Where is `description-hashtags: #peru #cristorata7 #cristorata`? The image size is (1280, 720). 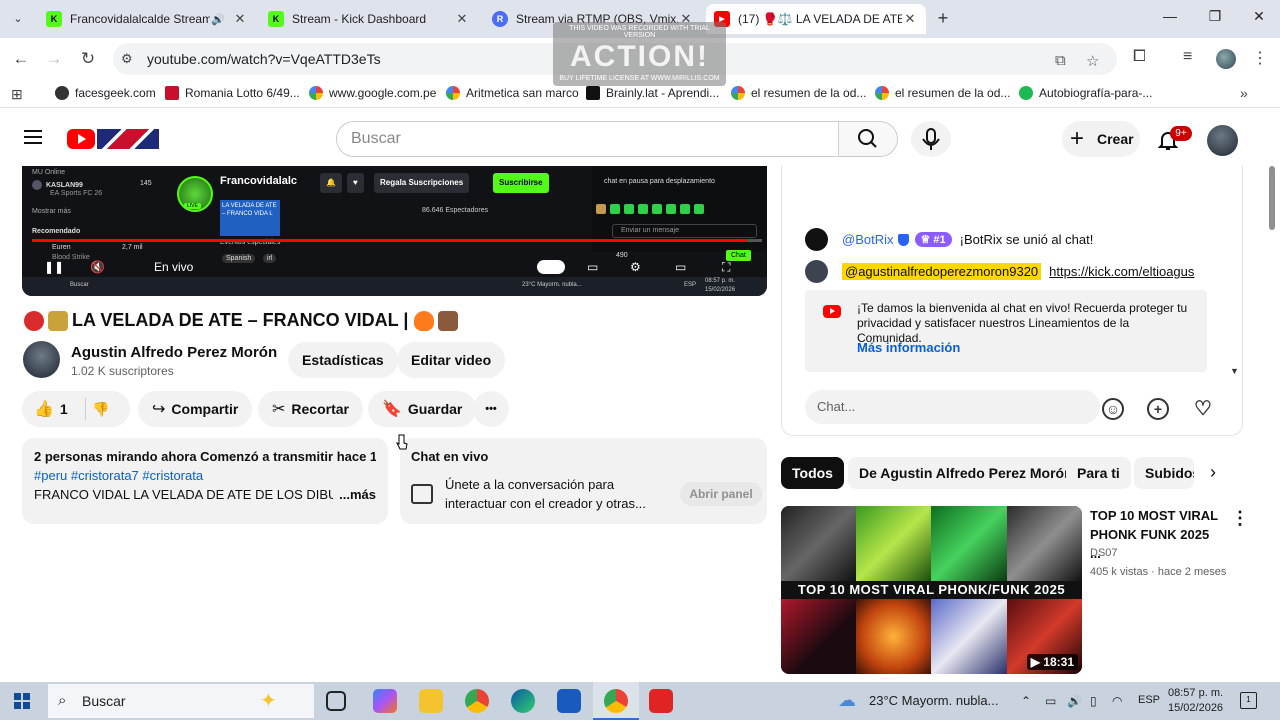 description-hashtags: #peru #cristorata7 #cristorata is located at coordinates (205, 475).